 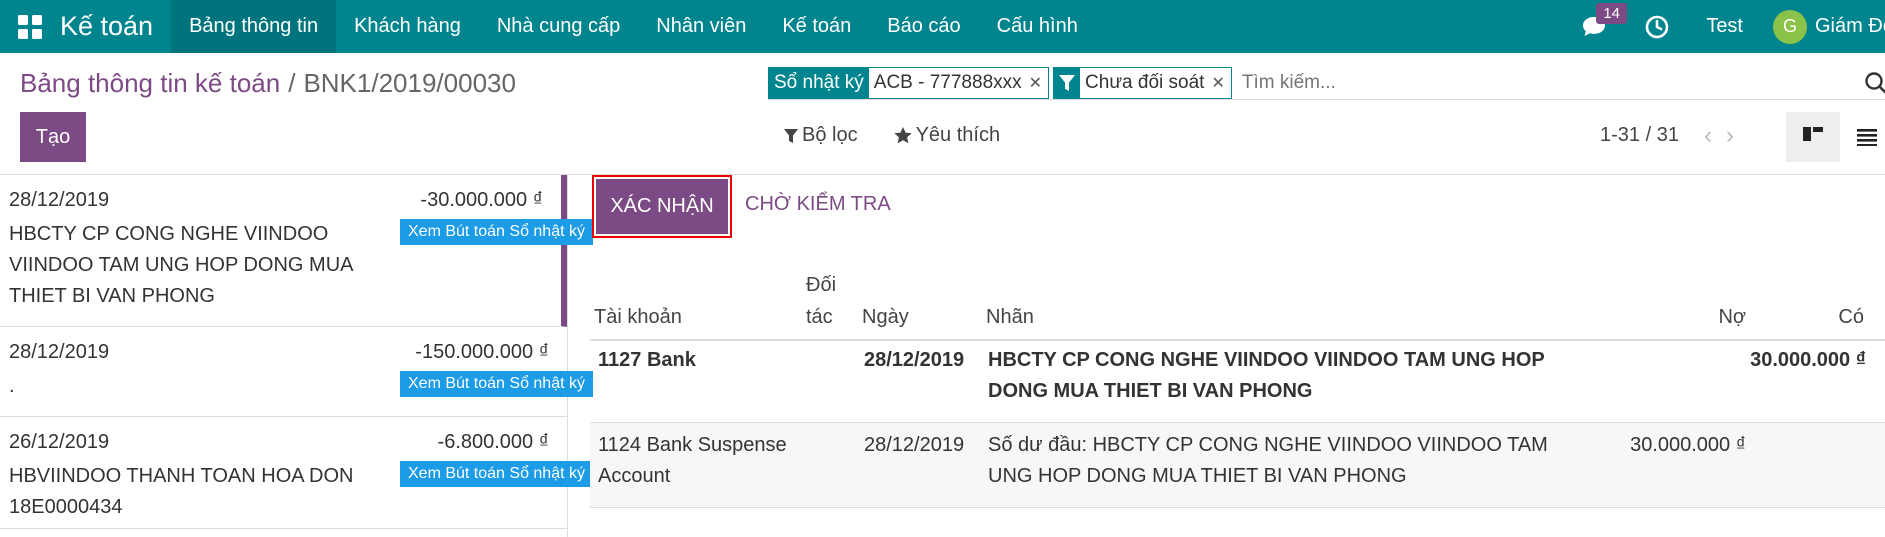 I want to click on pager-nav: ‹ ›, so click(x=1719, y=136).